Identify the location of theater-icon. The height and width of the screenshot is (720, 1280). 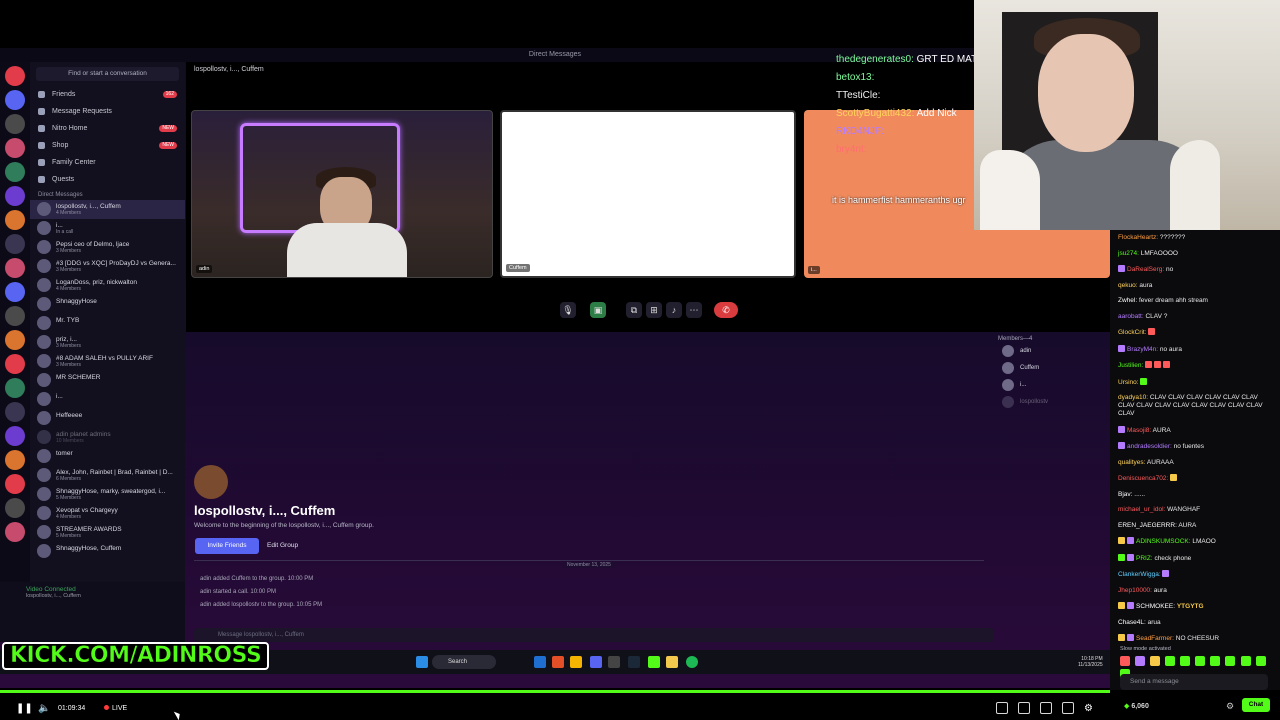
(1024, 708).